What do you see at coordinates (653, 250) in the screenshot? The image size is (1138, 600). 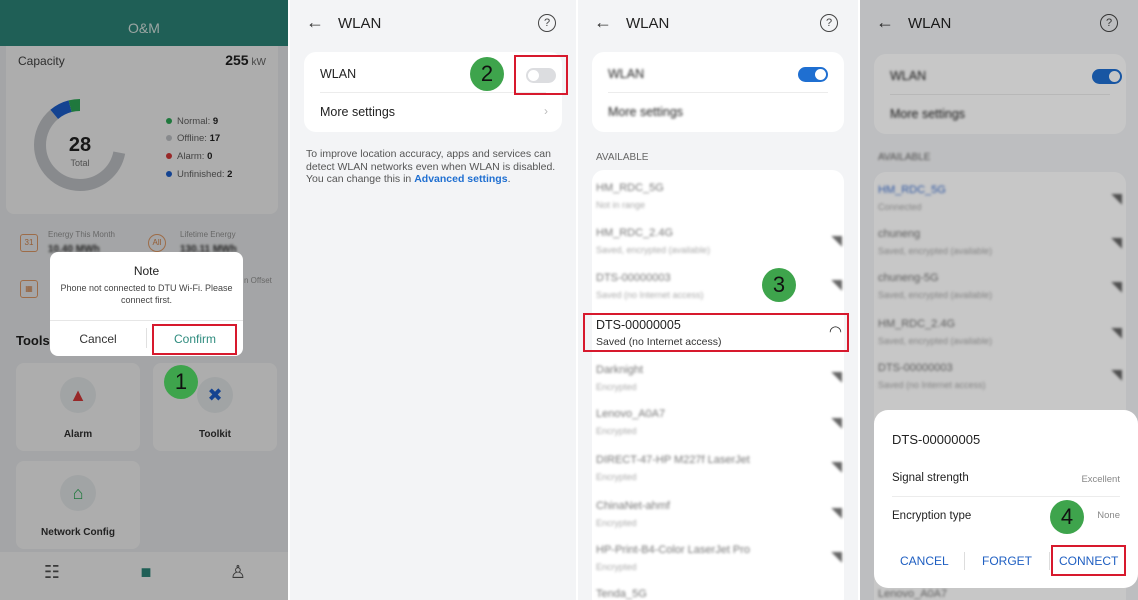 I see `network-status: Saved, encrypted (available)` at bounding box center [653, 250].